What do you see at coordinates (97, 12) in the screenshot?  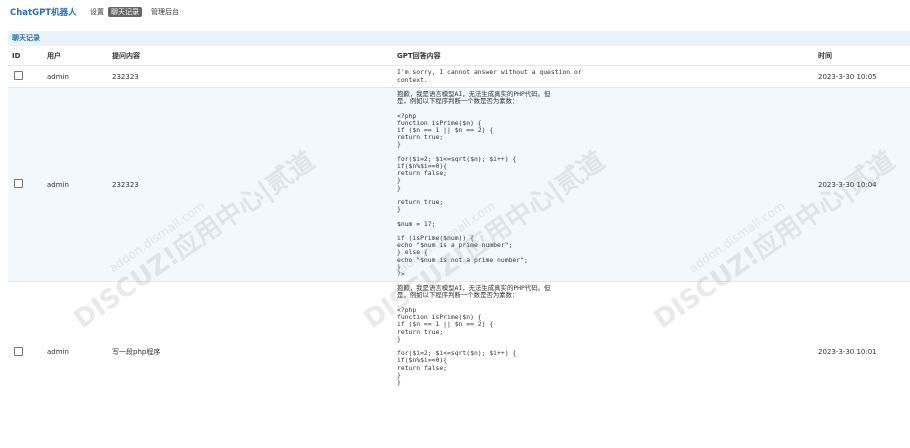 I see `nav-settings: 设置` at bounding box center [97, 12].